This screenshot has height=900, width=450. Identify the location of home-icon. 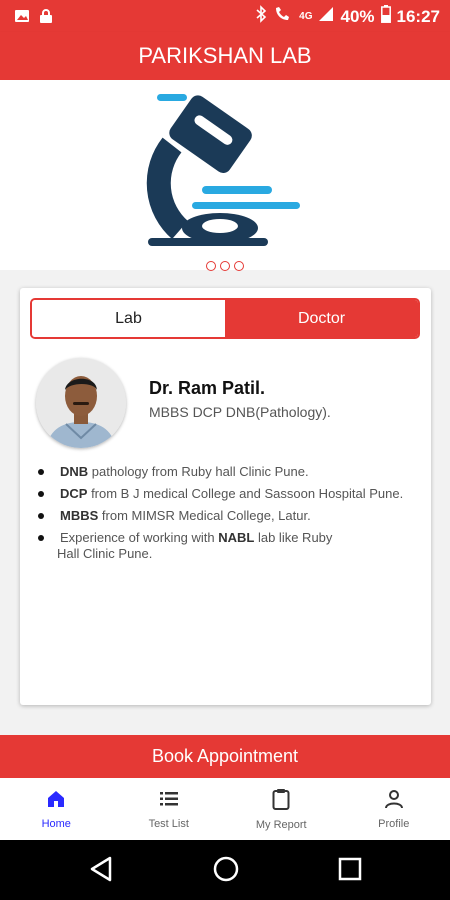
(56, 801).